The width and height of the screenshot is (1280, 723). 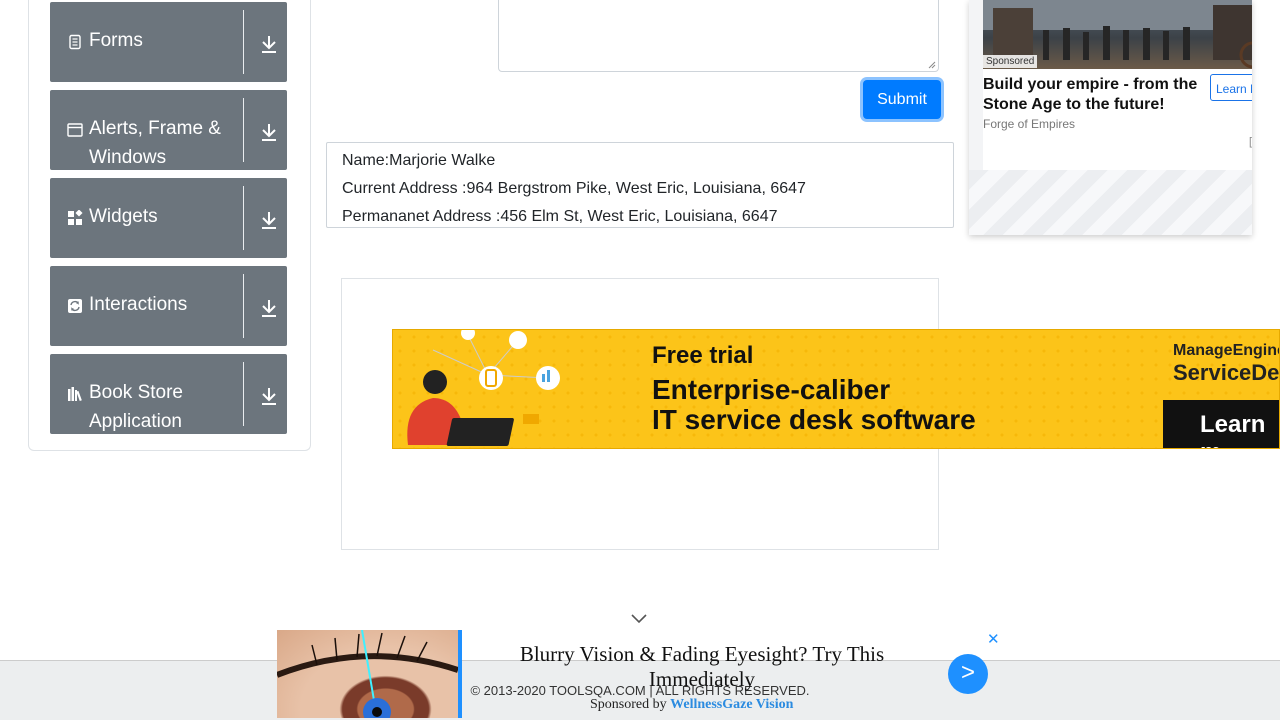 I want to click on ad-eye-image, so click(x=367, y=676).